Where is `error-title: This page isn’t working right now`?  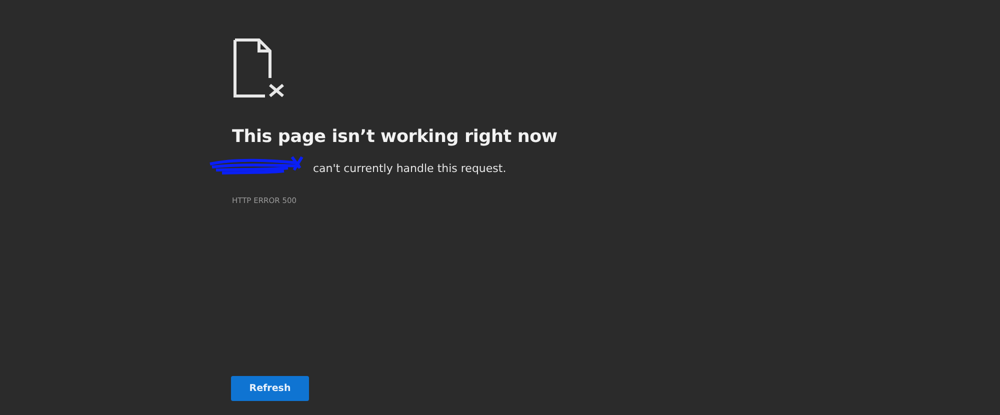
error-title: This page isn’t working right now is located at coordinates (395, 137).